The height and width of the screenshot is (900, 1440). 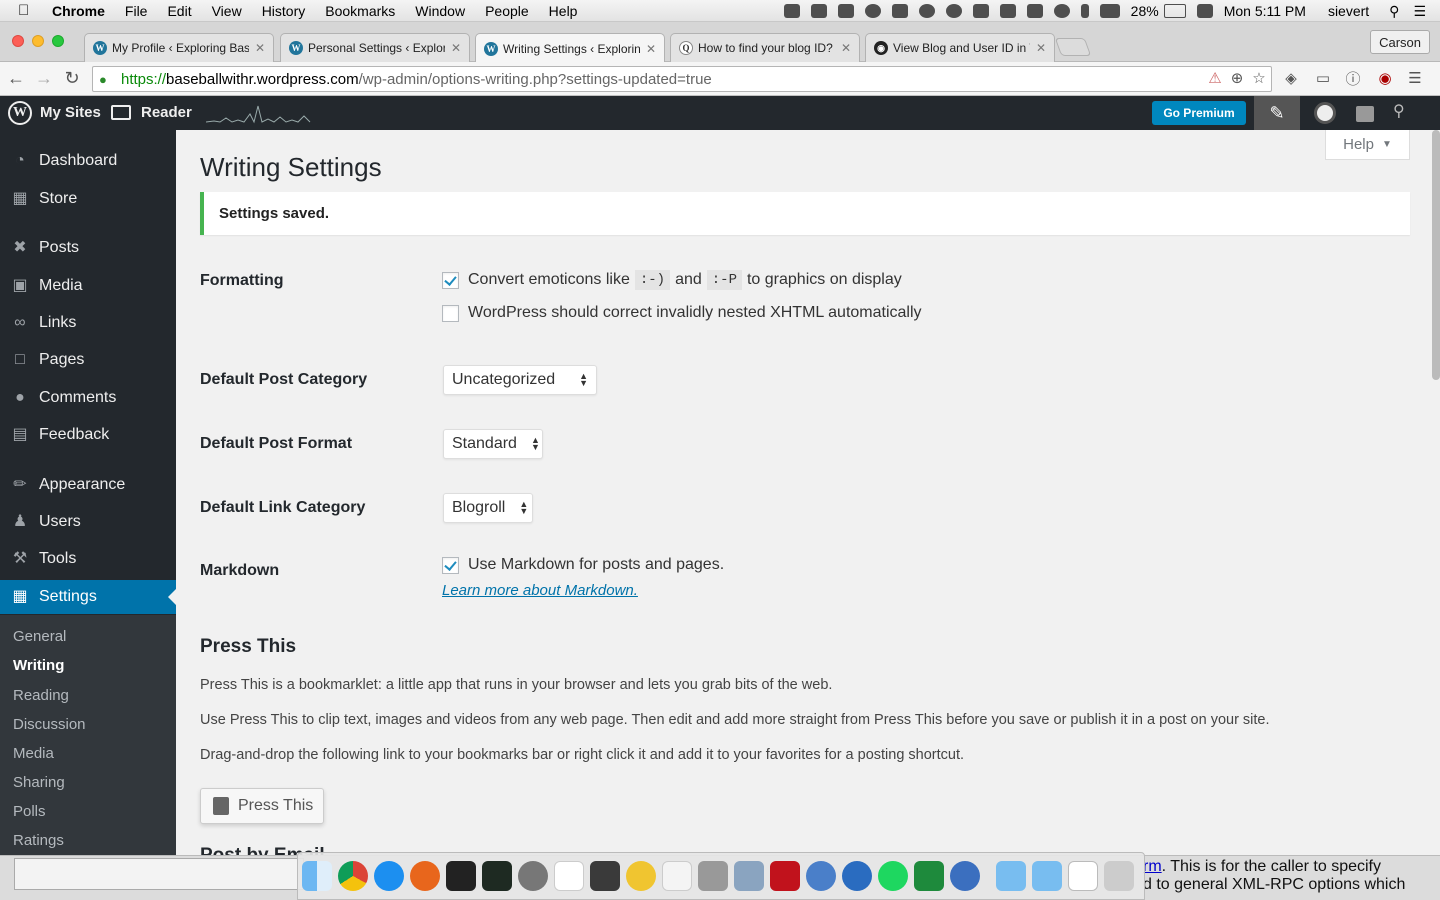 I want to click on onepassword-ext-icon: ⓘ, so click(x=1353, y=78).